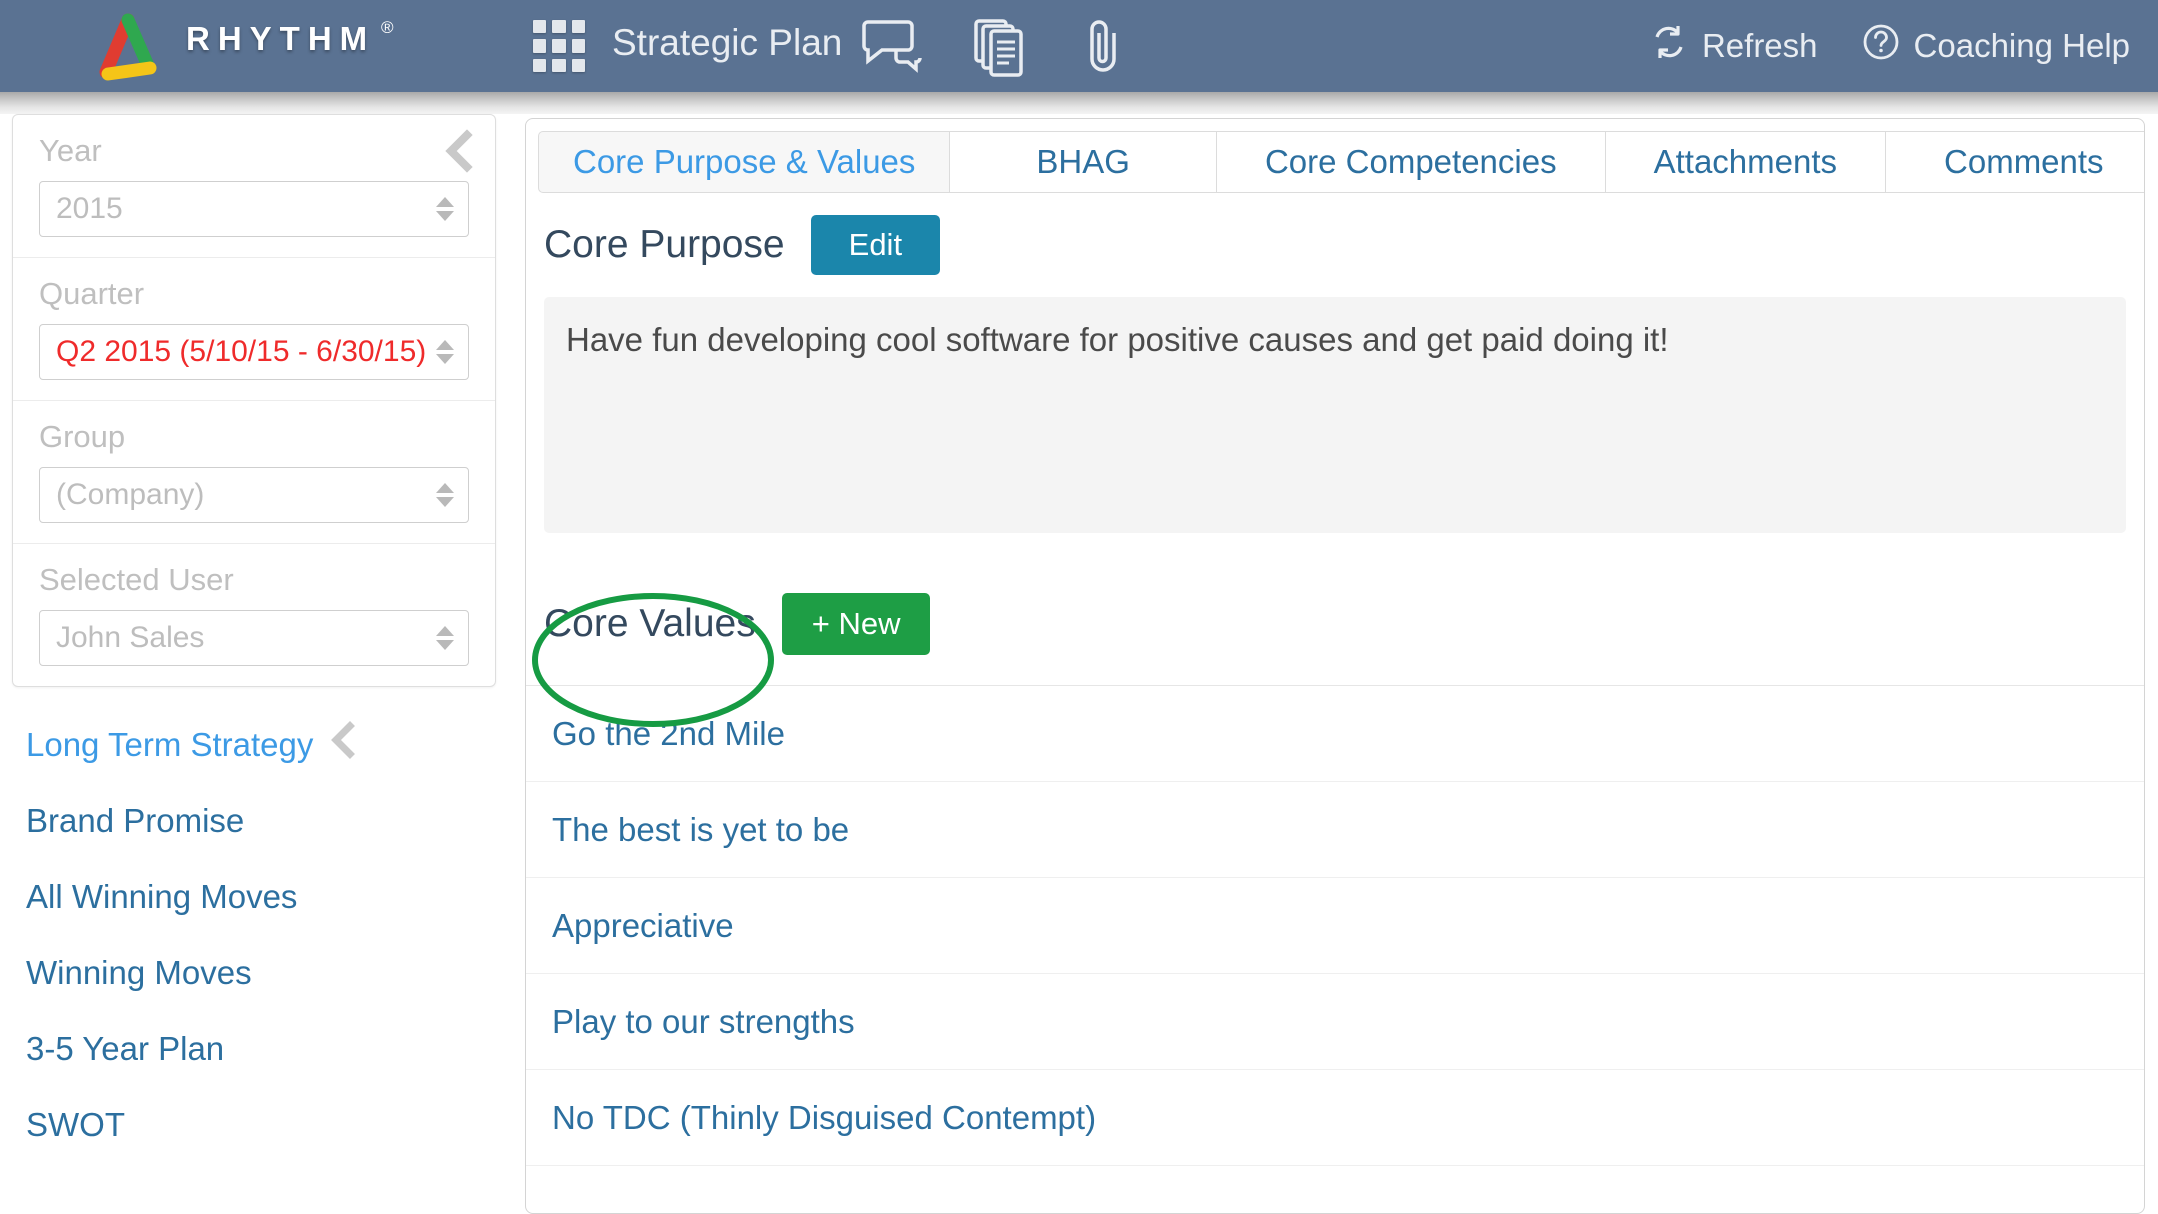 The height and width of the screenshot is (1214, 2158). What do you see at coordinates (254, 638) in the screenshot?
I see `selected-user-select: John Sales` at bounding box center [254, 638].